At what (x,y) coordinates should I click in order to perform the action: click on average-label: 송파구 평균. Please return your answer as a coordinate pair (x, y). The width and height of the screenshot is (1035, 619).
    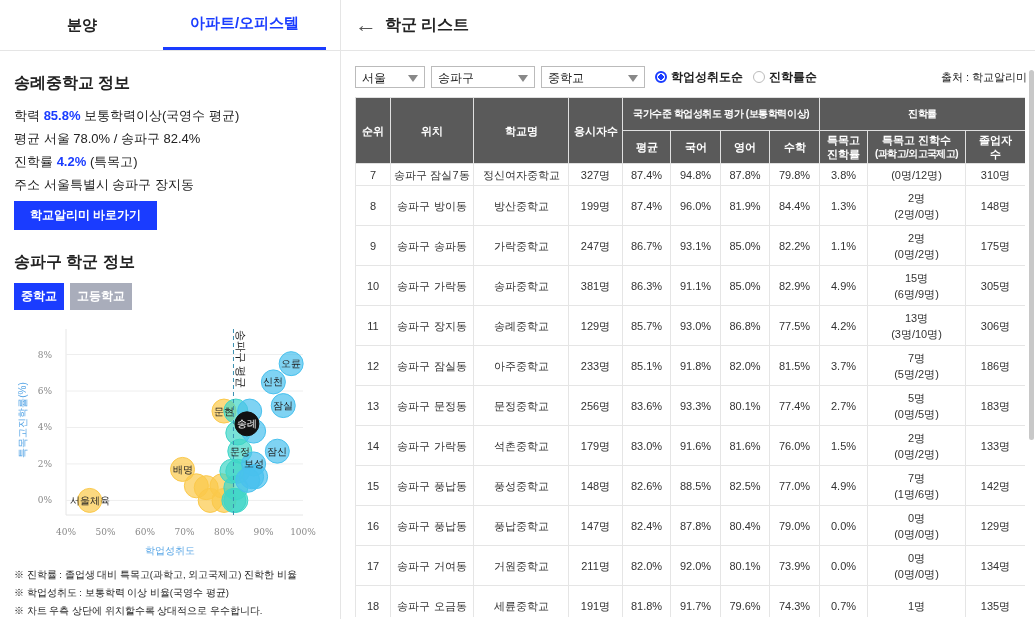
    Looking at the image, I should click on (241, 359).